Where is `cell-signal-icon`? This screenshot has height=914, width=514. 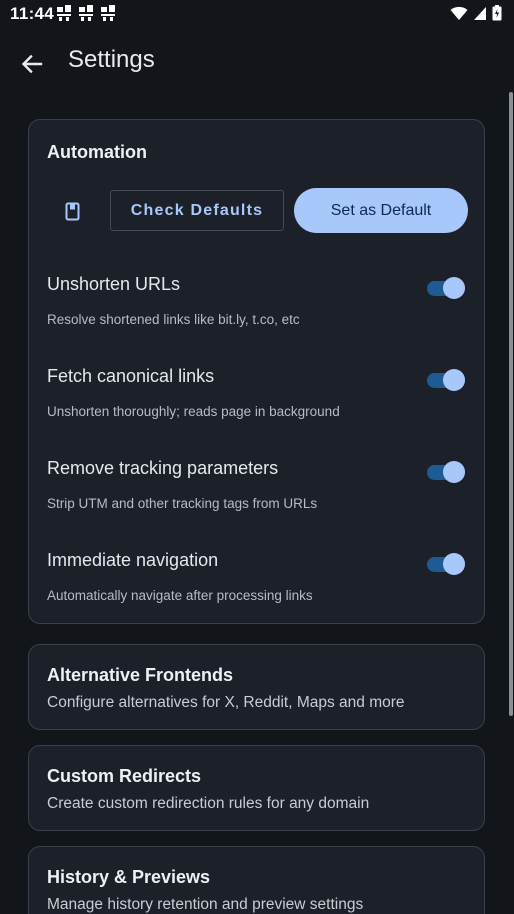 cell-signal-icon is located at coordinates (480, 13).